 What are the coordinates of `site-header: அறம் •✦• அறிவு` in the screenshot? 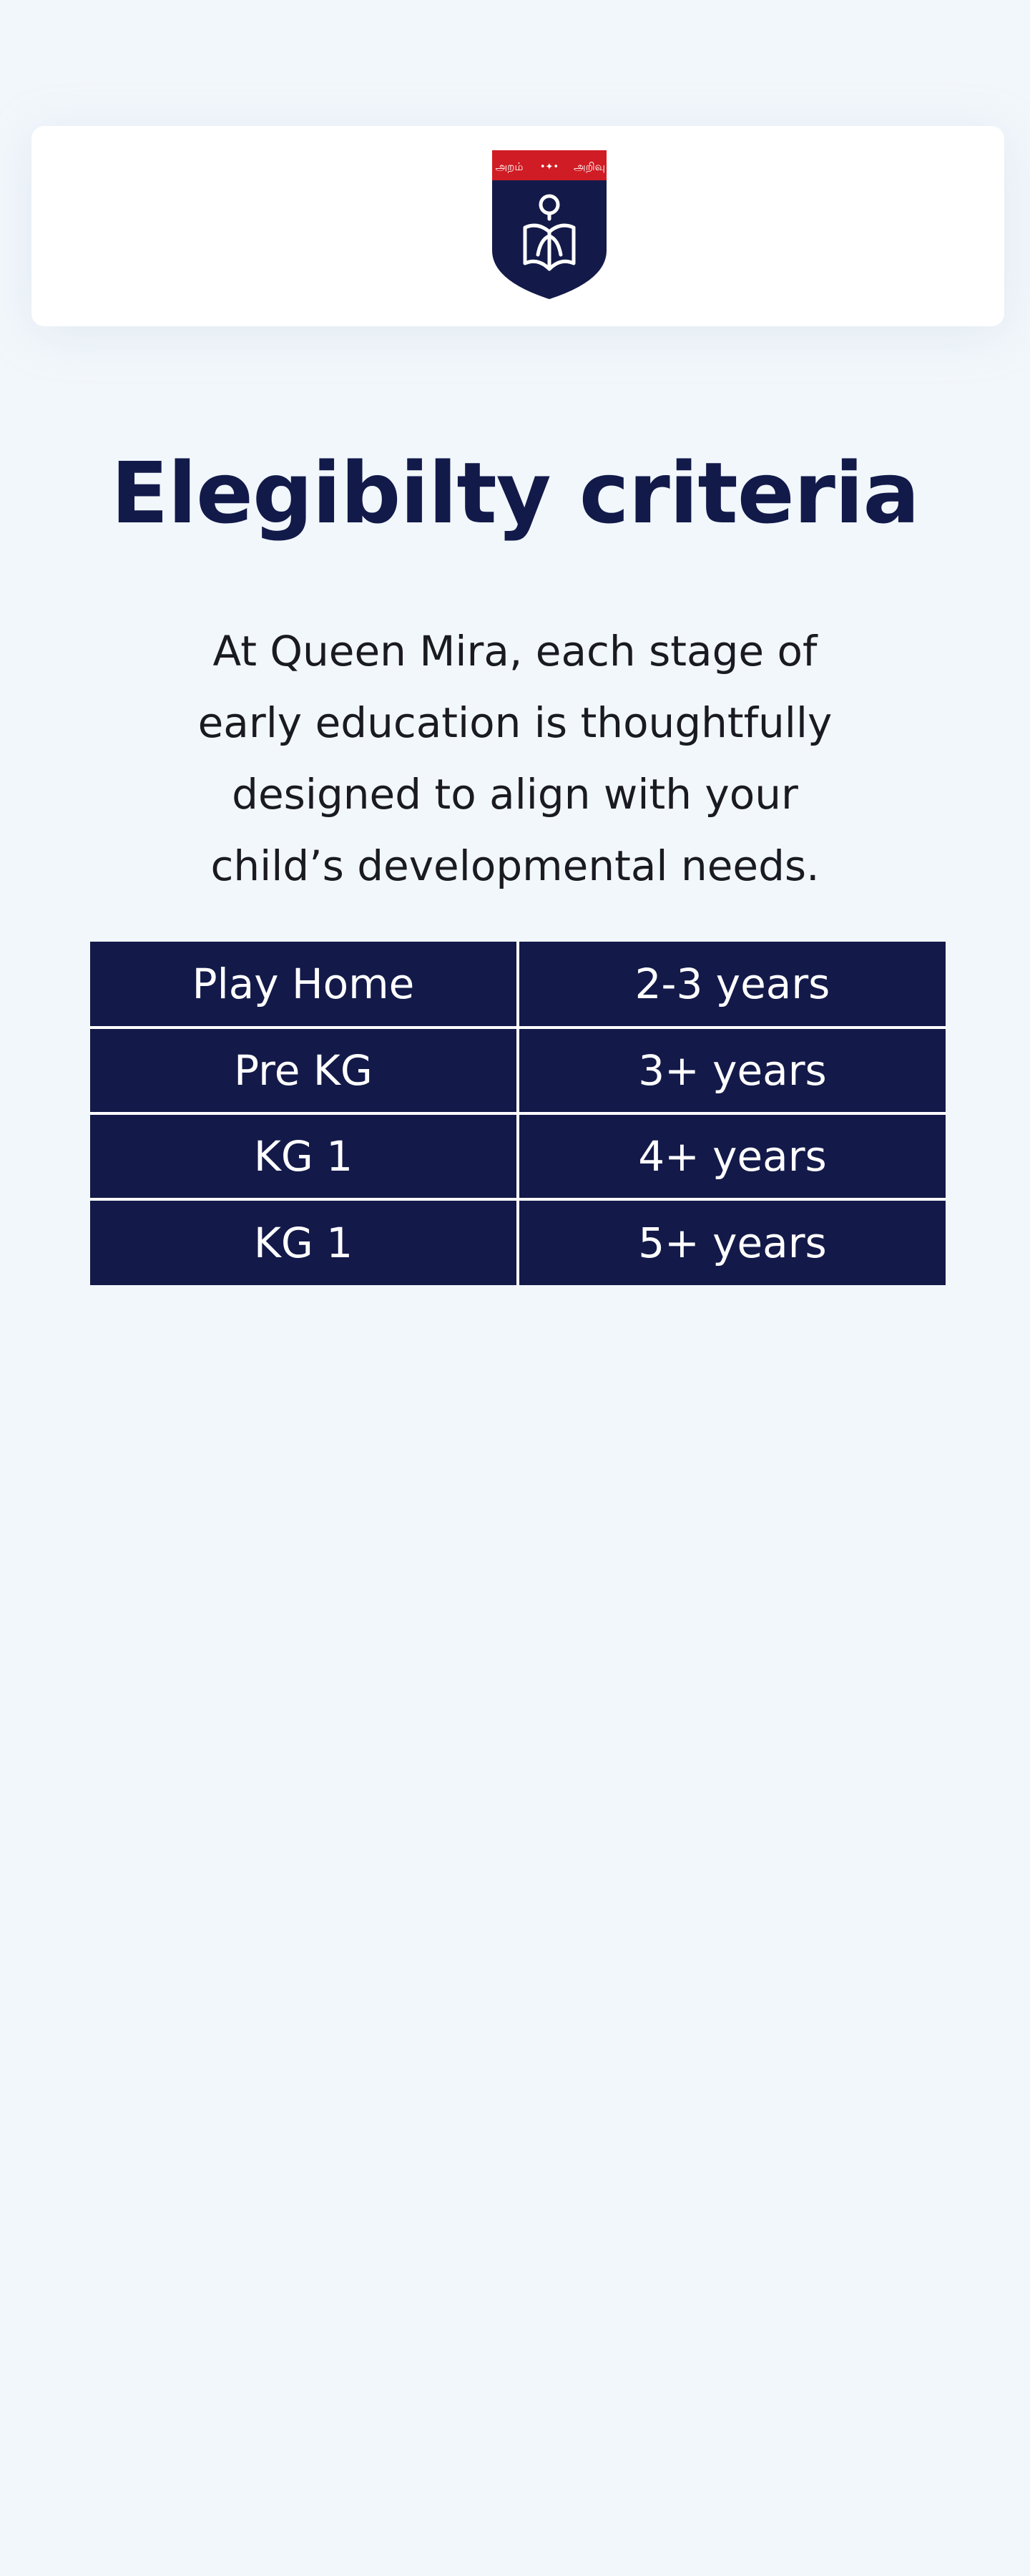 It's located at (517, 226).